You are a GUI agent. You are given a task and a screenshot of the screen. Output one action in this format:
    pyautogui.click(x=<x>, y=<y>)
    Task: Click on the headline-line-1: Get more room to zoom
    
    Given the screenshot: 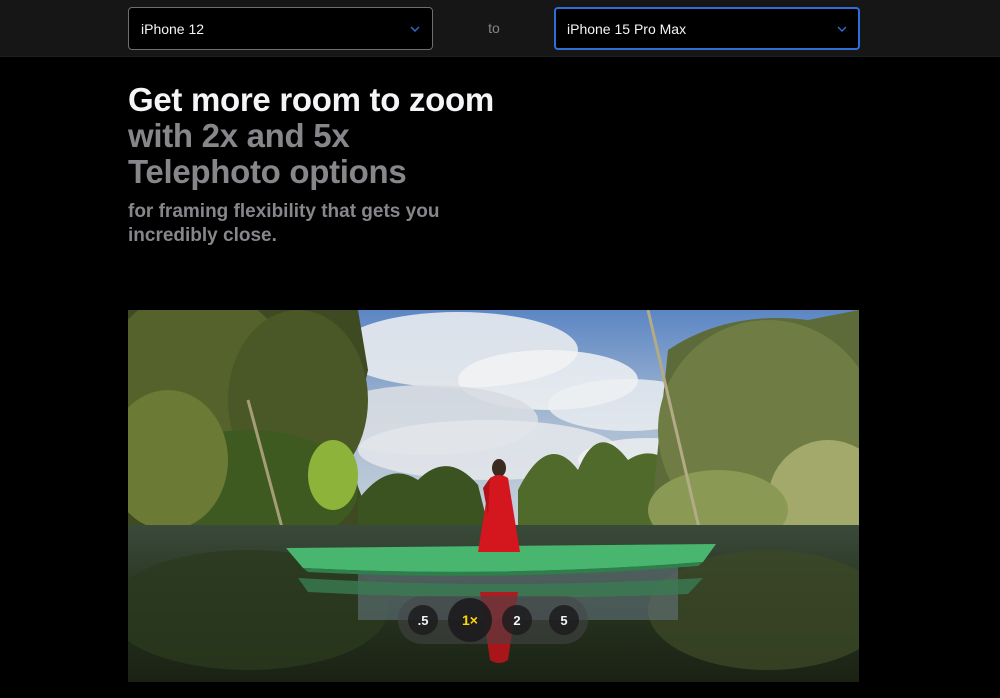 What is the action you would take?
    pyautogui.click(x=311, y=99)
    